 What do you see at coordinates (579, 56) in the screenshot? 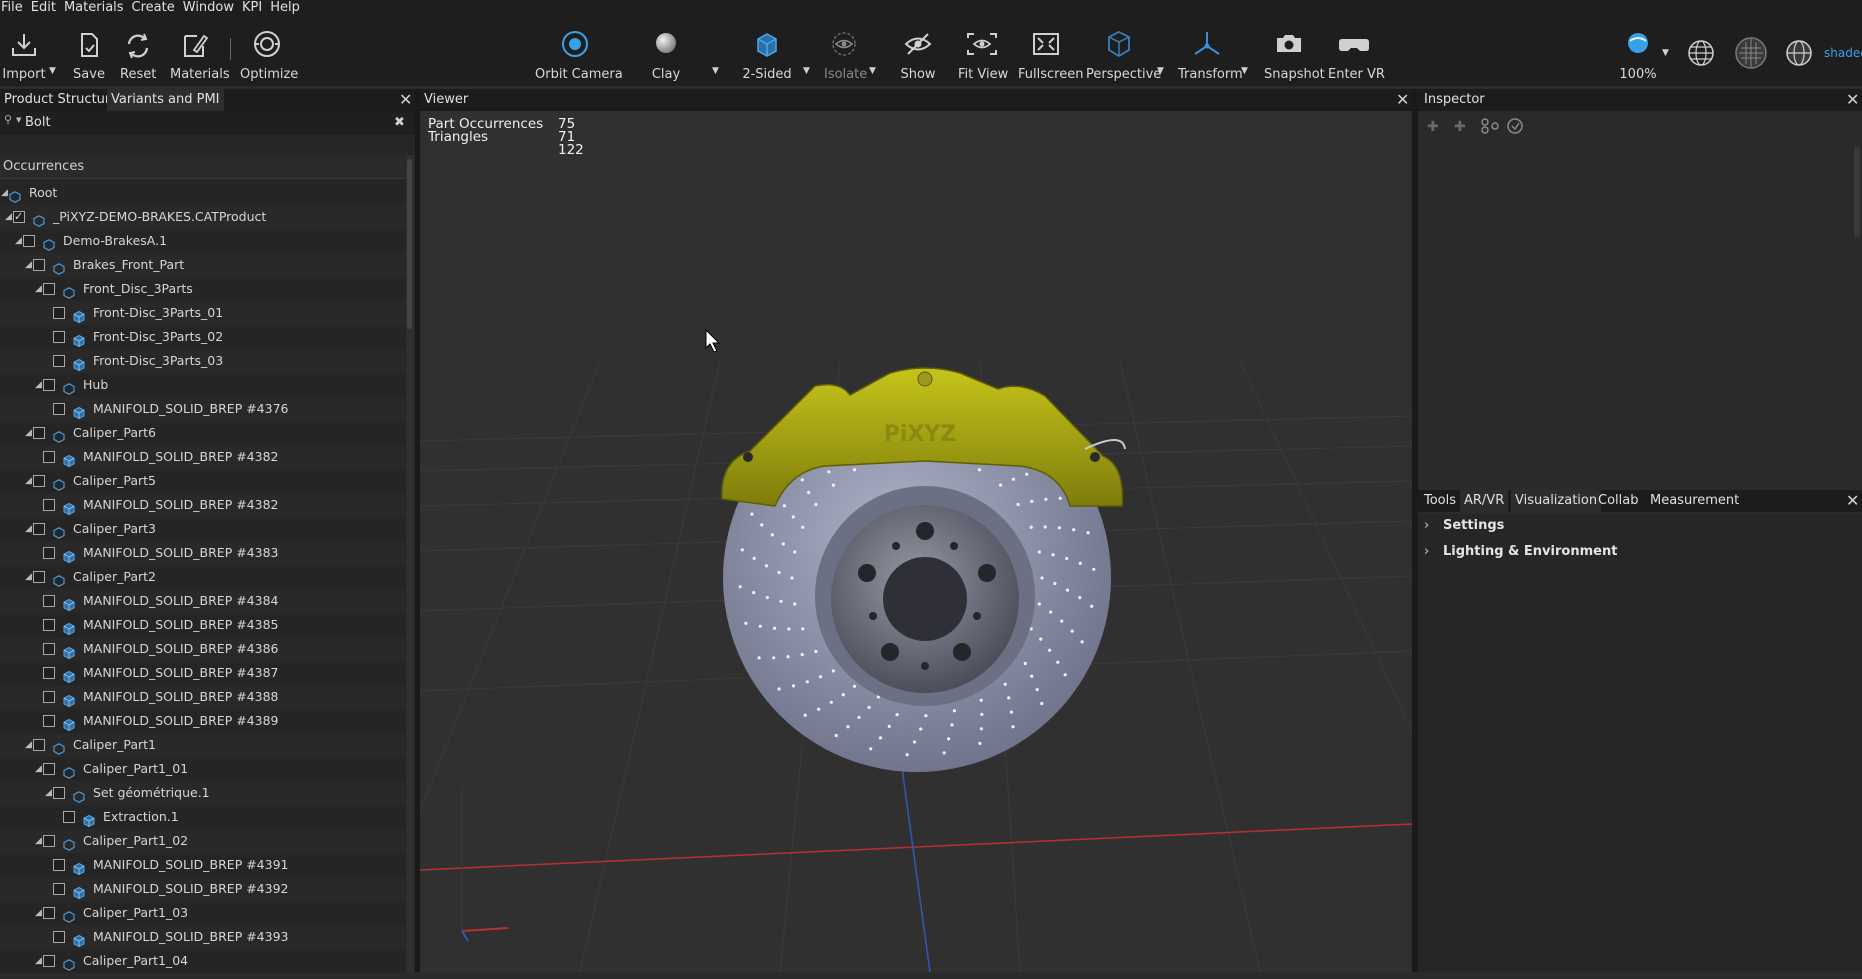
I see `orbit-camera-button: Orbit Camera` at bounding box center [579, 56].